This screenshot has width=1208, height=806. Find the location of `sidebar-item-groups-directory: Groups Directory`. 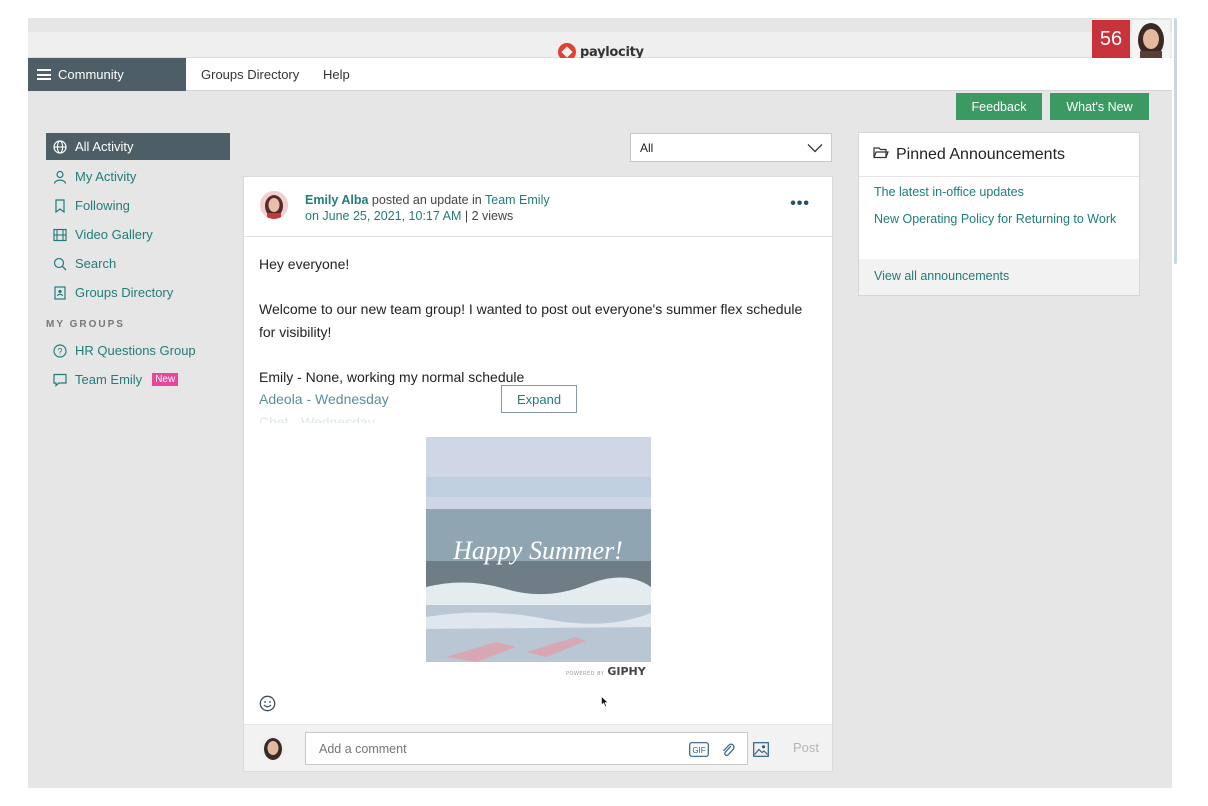

sidebar-item-groups-directory: Groups Directory is located at coordinates (138, 292).